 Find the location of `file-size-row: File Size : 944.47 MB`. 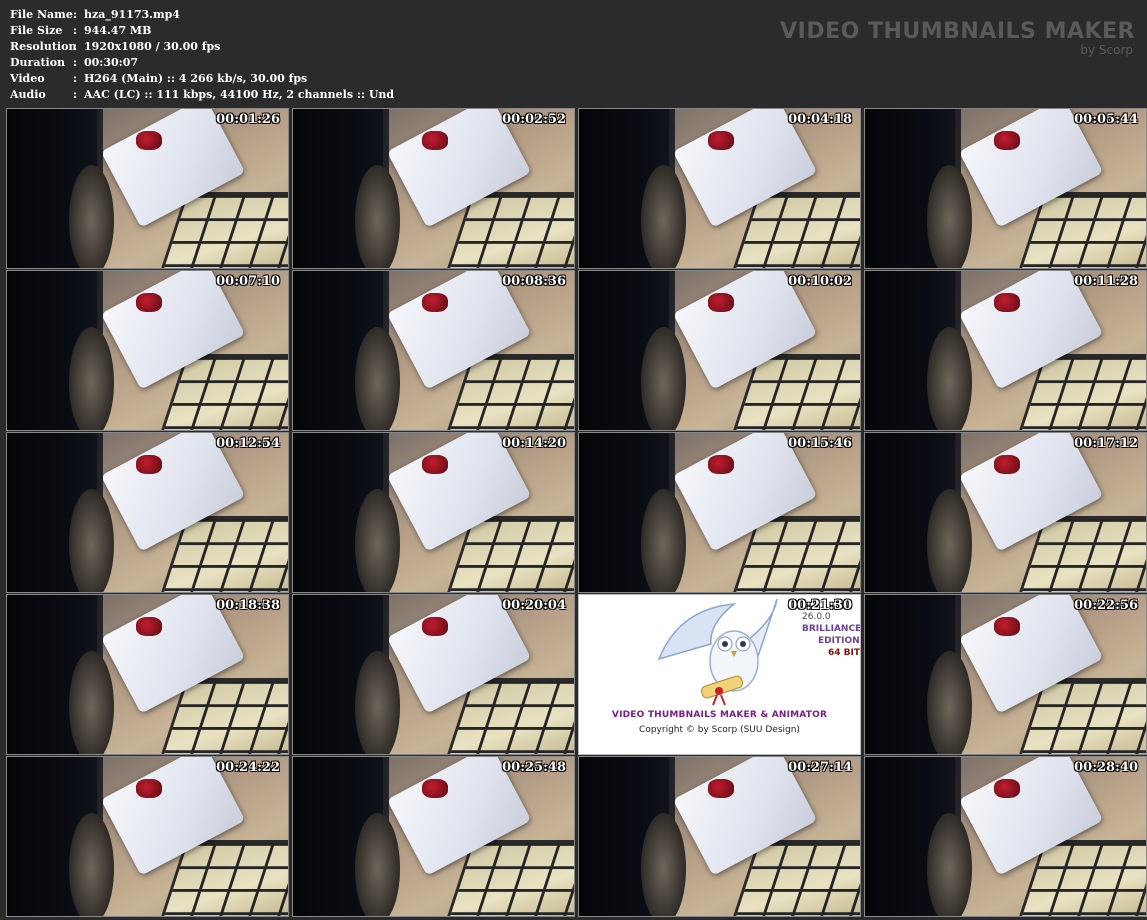

file-size-row: File Size : 944.47 MB is located at coordinates (202, 31).